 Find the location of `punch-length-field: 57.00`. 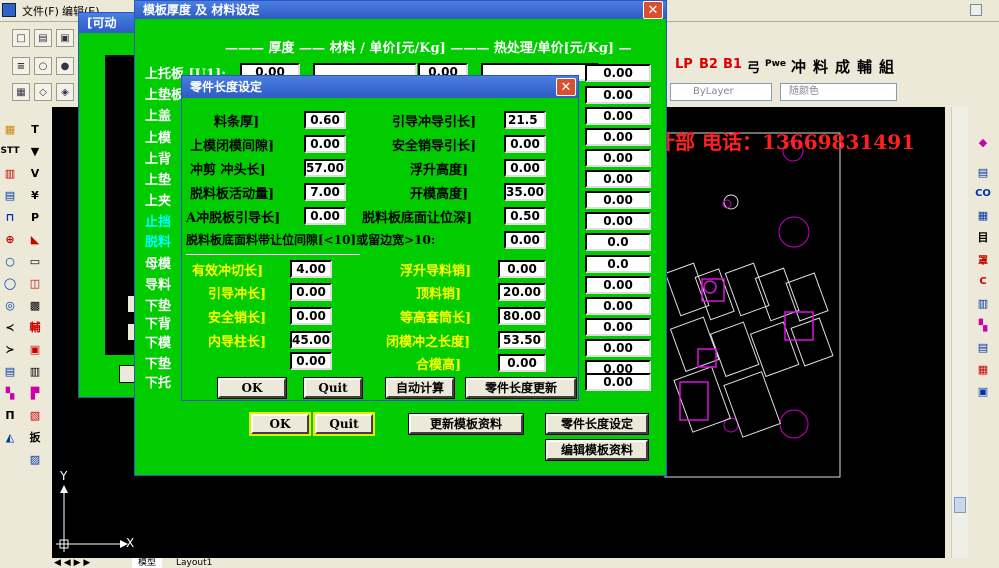

punch-length-field: 57.00 is located at coordinates (325, 168).